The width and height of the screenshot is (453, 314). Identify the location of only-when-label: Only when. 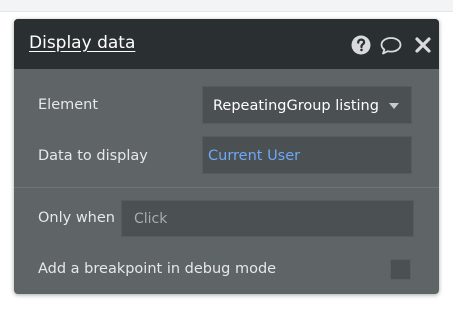
(76, 218).